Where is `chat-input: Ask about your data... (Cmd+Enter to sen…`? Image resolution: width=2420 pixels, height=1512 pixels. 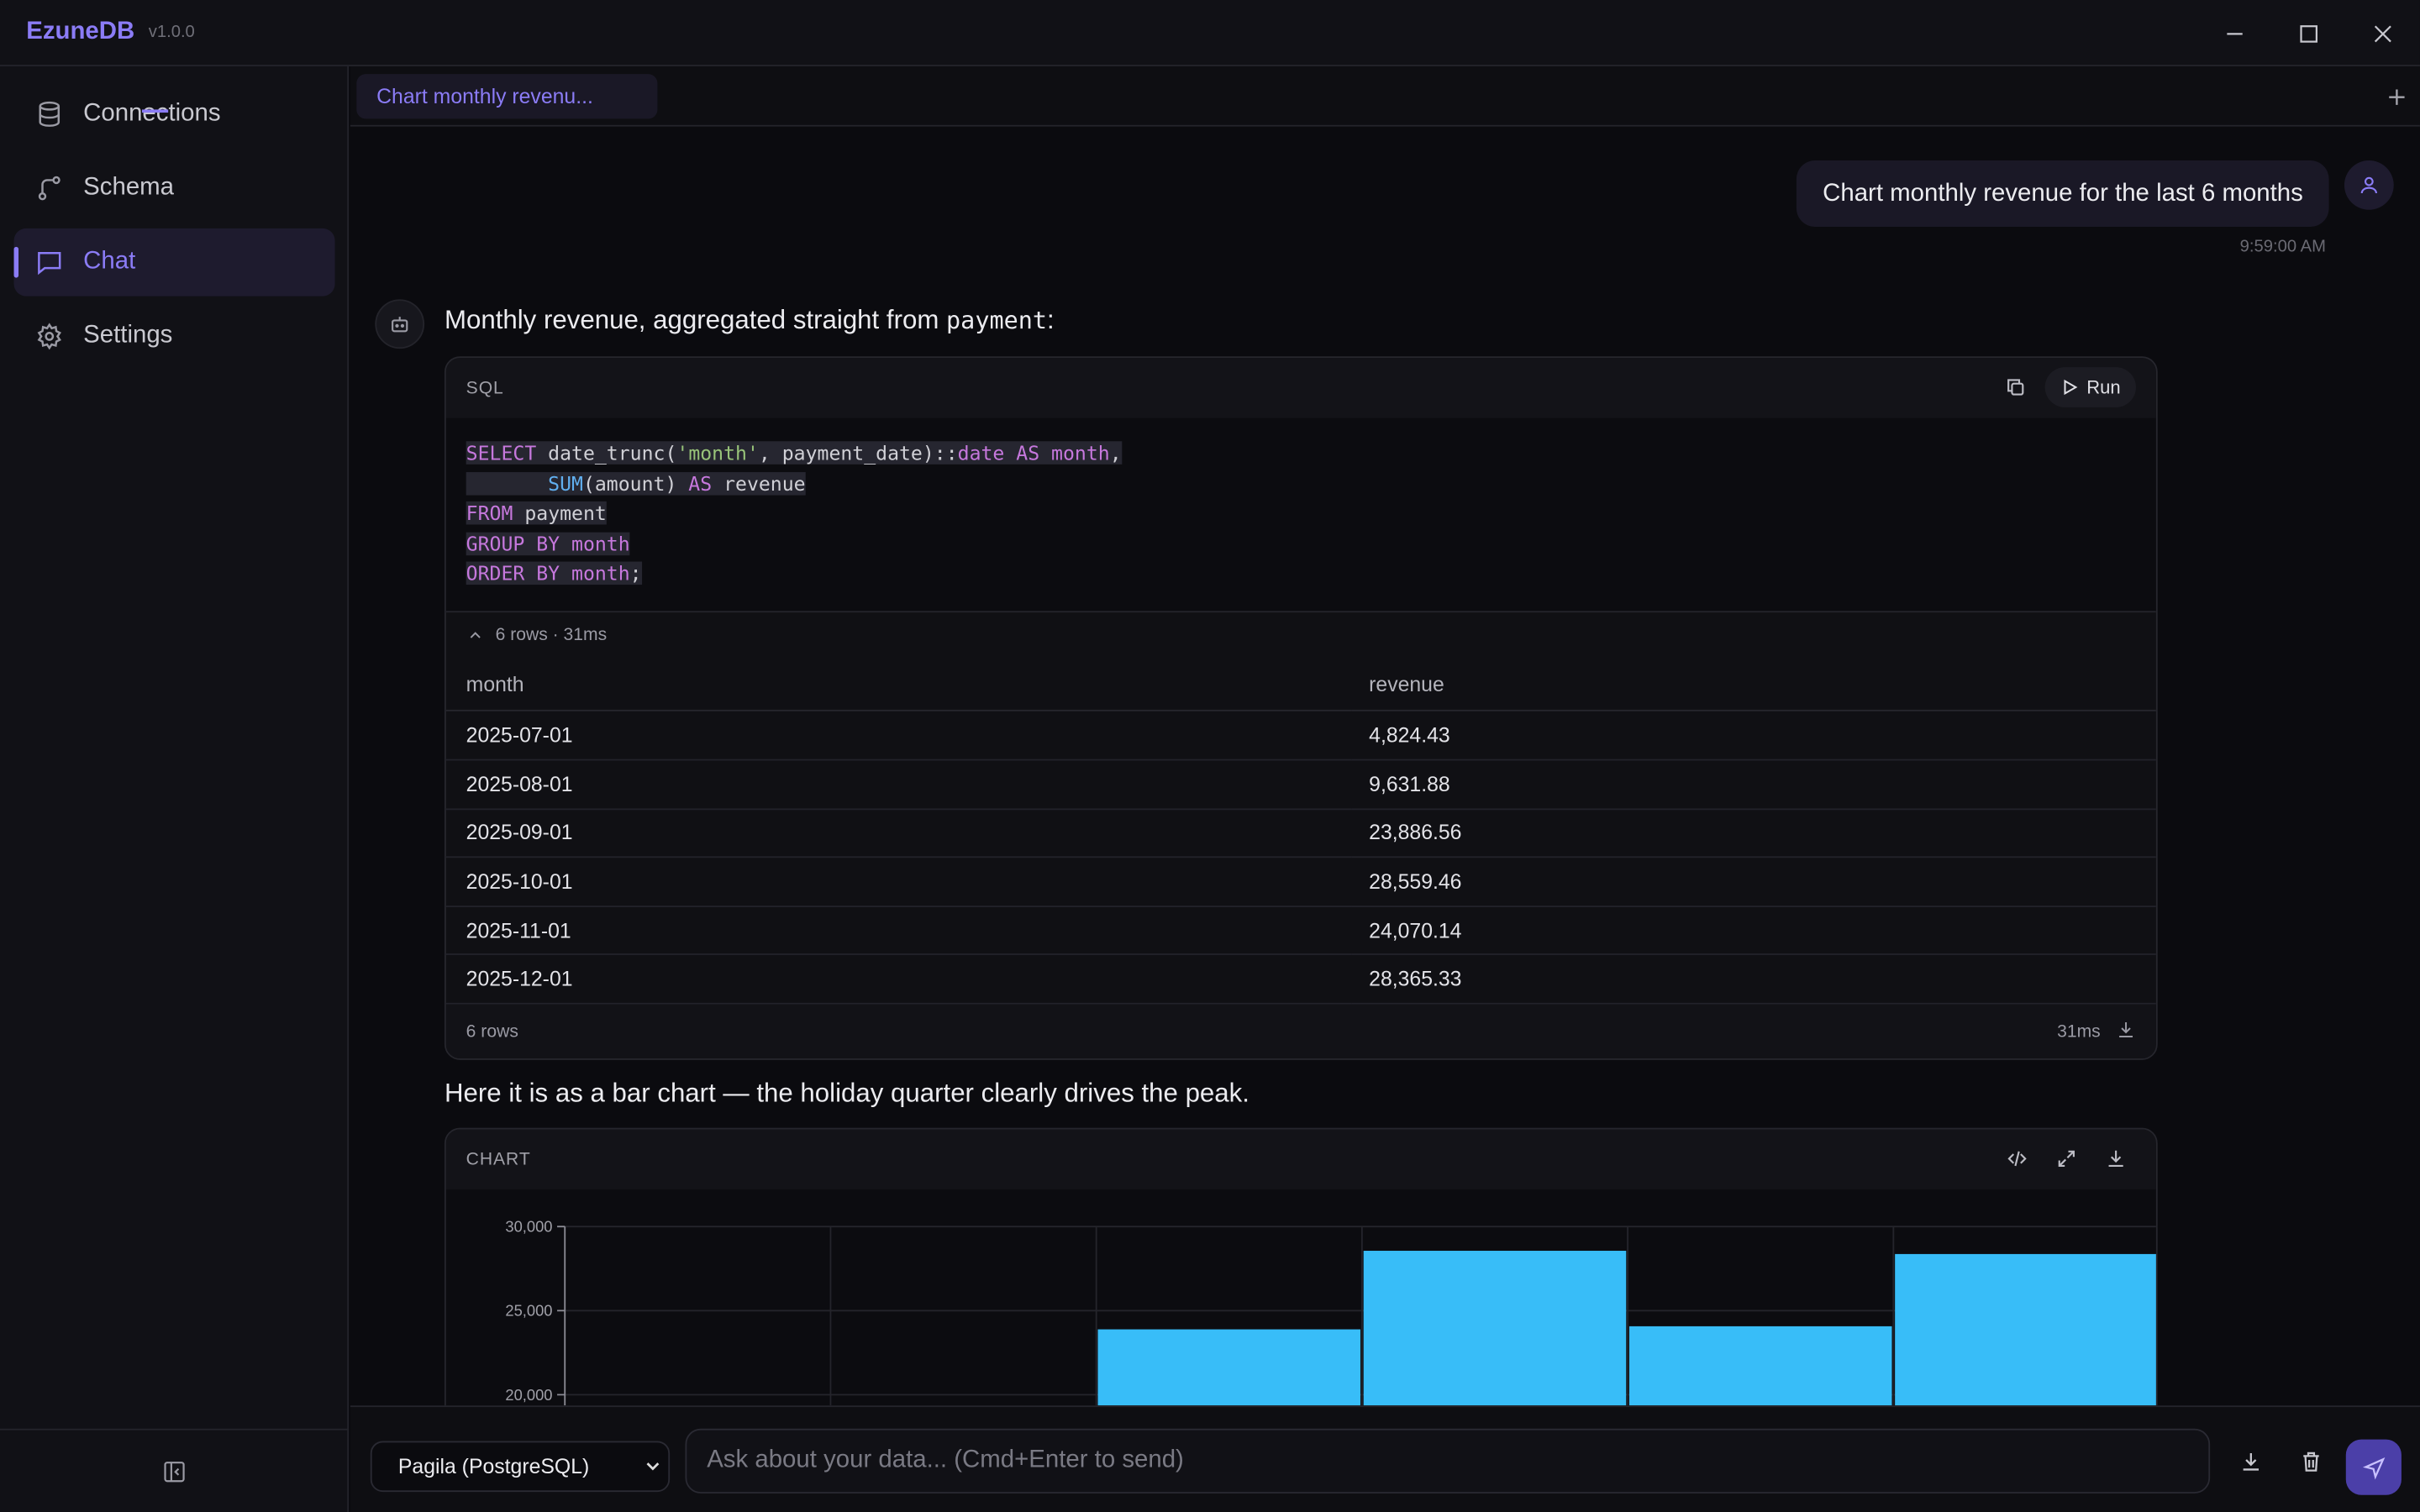
chat-input: Ask about your data... (Cmd+Enter to sen… is located at coordinates (1448, 1461).